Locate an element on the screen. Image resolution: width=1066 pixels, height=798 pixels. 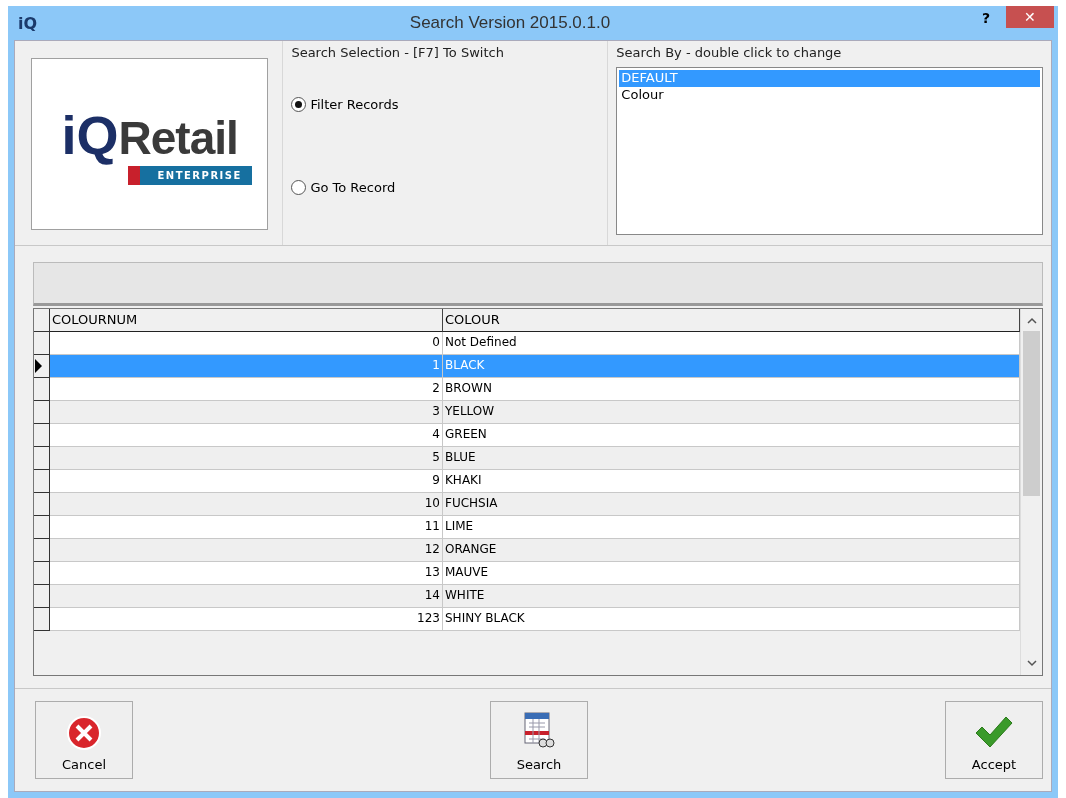
table-row: 13 MAUVE is located at coordinates (527, 573).